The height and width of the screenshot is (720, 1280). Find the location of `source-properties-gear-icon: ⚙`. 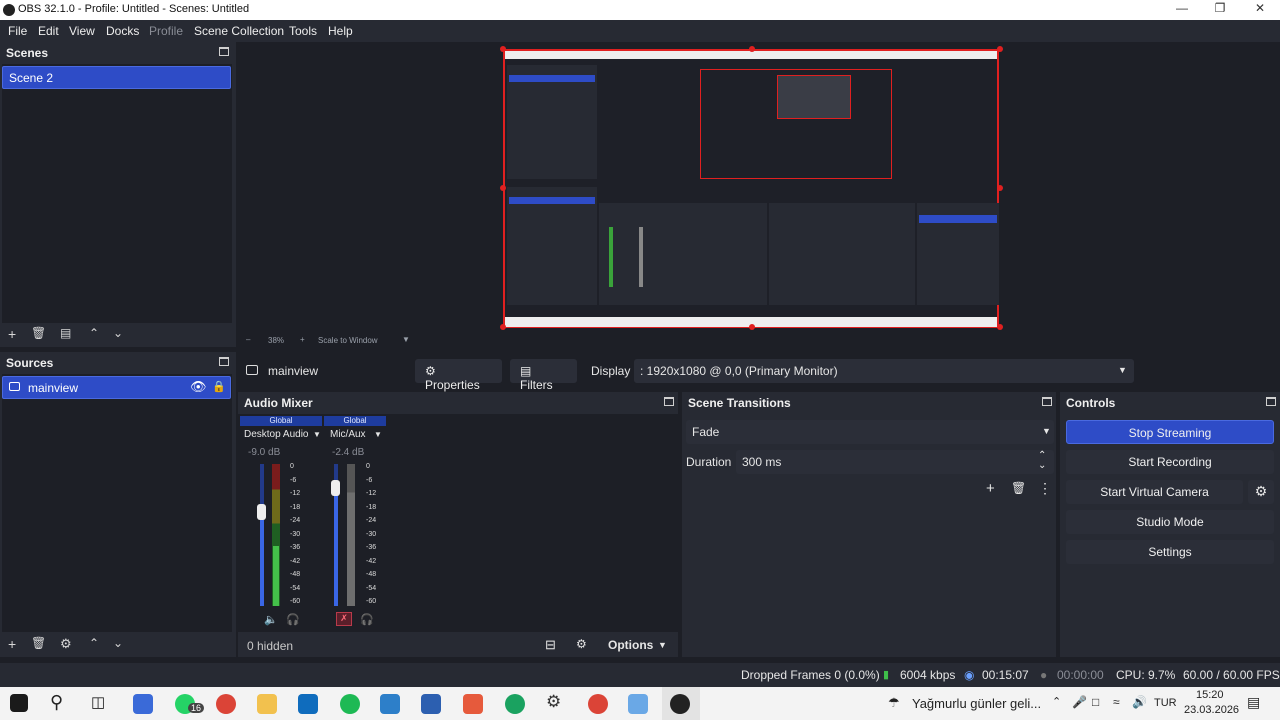

source-properties-gear-icon: ⚙ is located at coordinates (66, 644).